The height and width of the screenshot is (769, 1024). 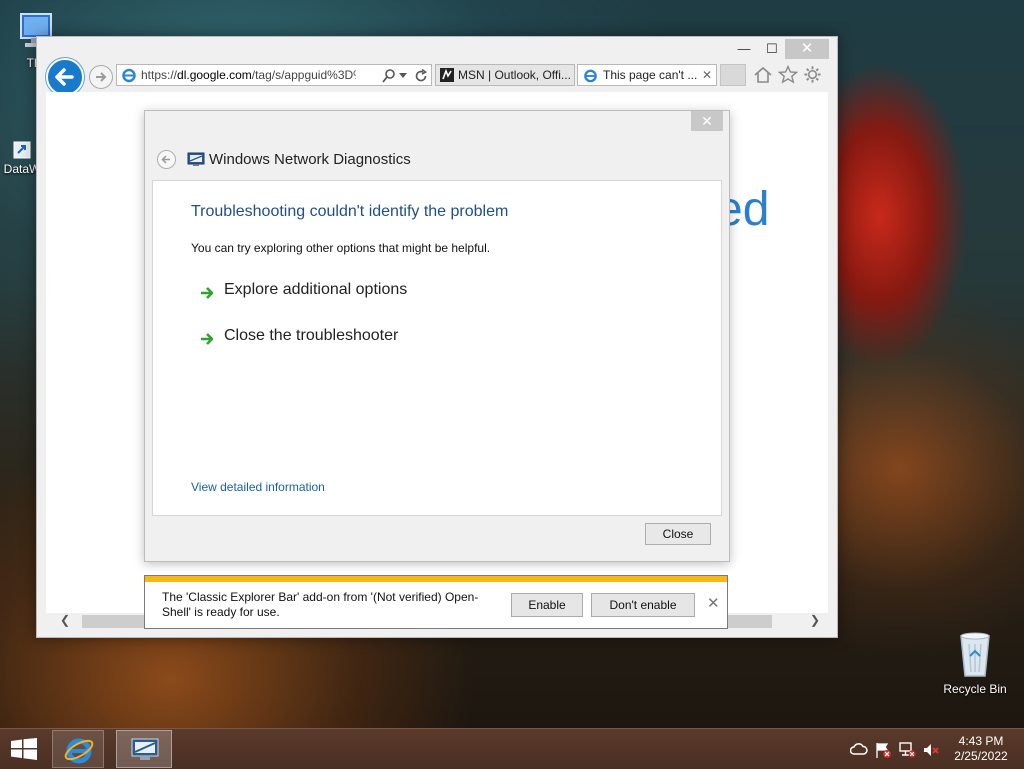 I want to click on notification-close-icon: ✕, so click(x=713, y=603).